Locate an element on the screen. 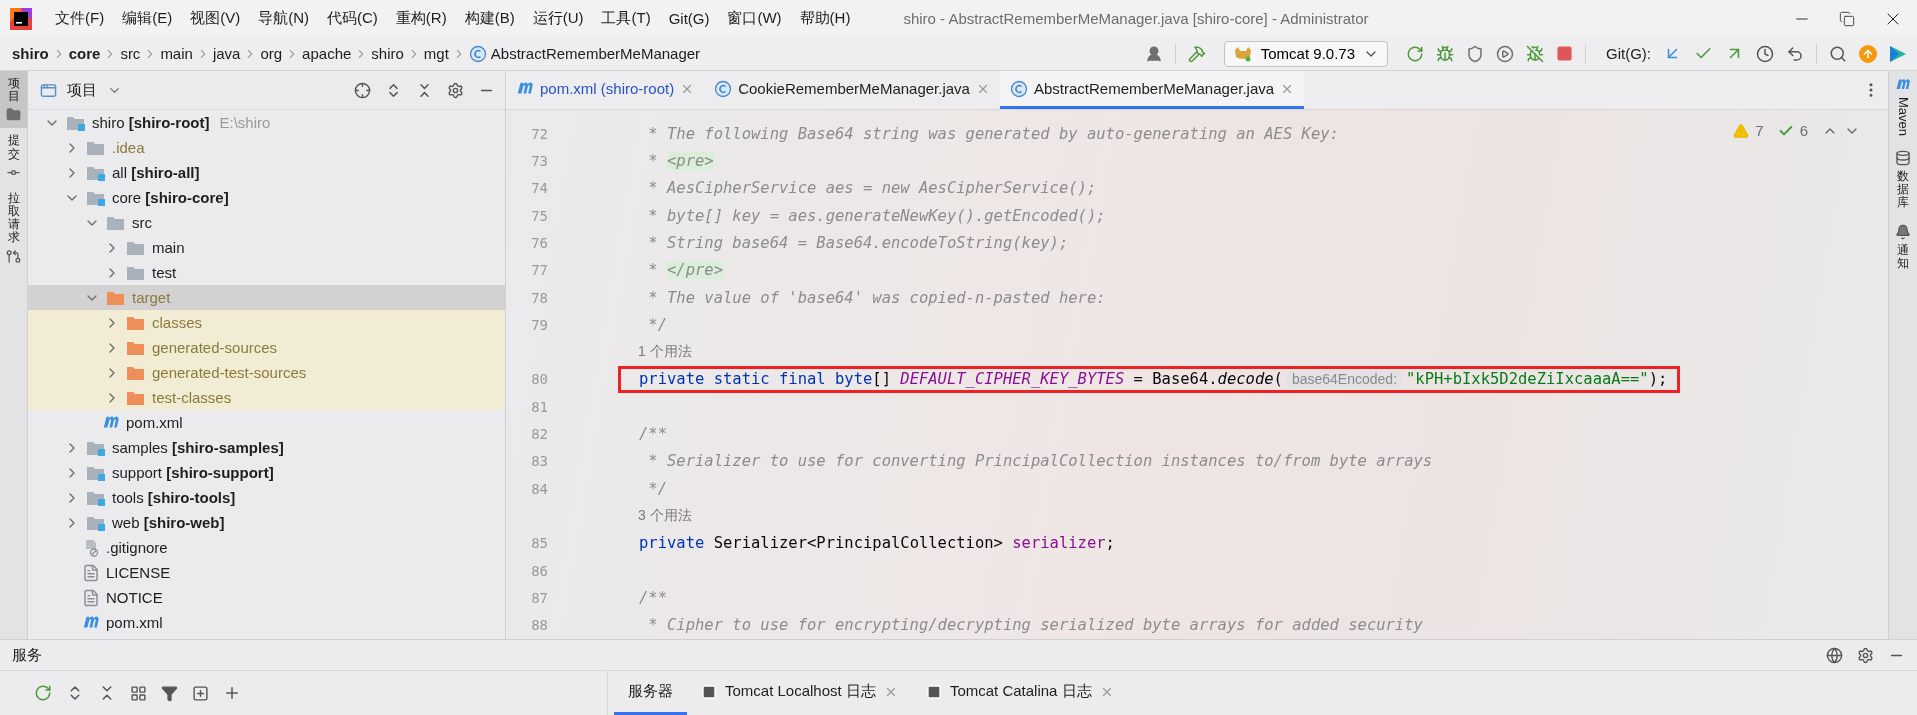 The width and height of the screenshot is (1917, 715). tool-window-tab: 提交 is located at coordinates (13, 157).